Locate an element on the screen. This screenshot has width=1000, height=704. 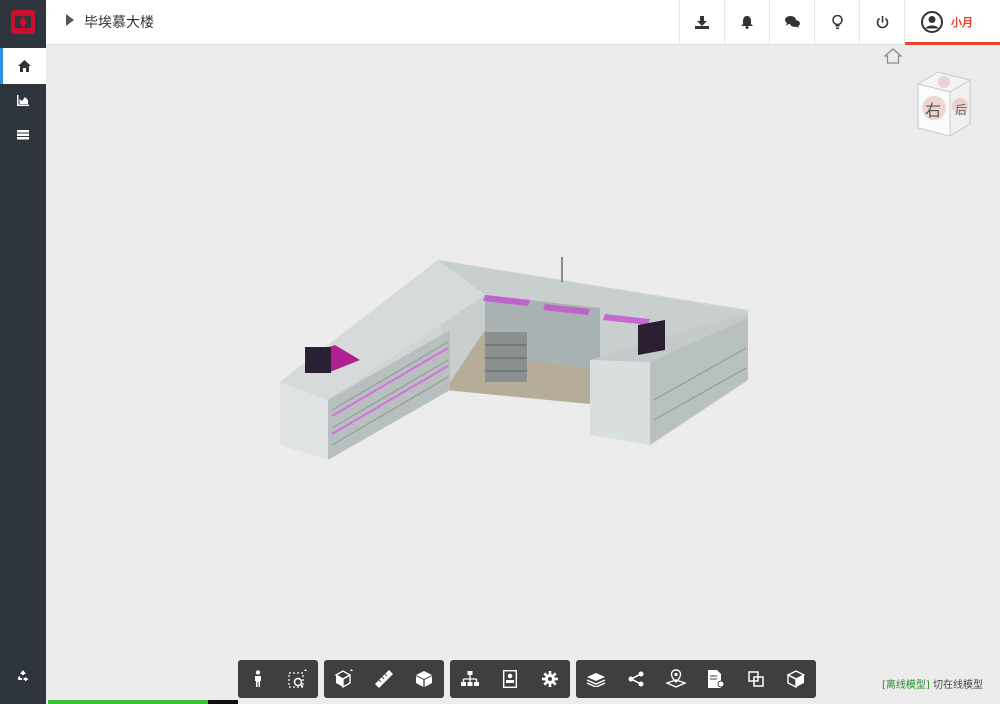
sitemap-icon is located at coordinates (470, 678).